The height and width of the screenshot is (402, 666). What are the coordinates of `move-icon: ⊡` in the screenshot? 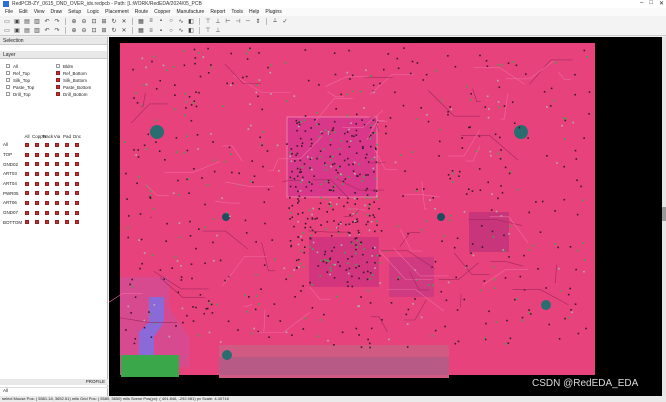 It's located at (94, 30).